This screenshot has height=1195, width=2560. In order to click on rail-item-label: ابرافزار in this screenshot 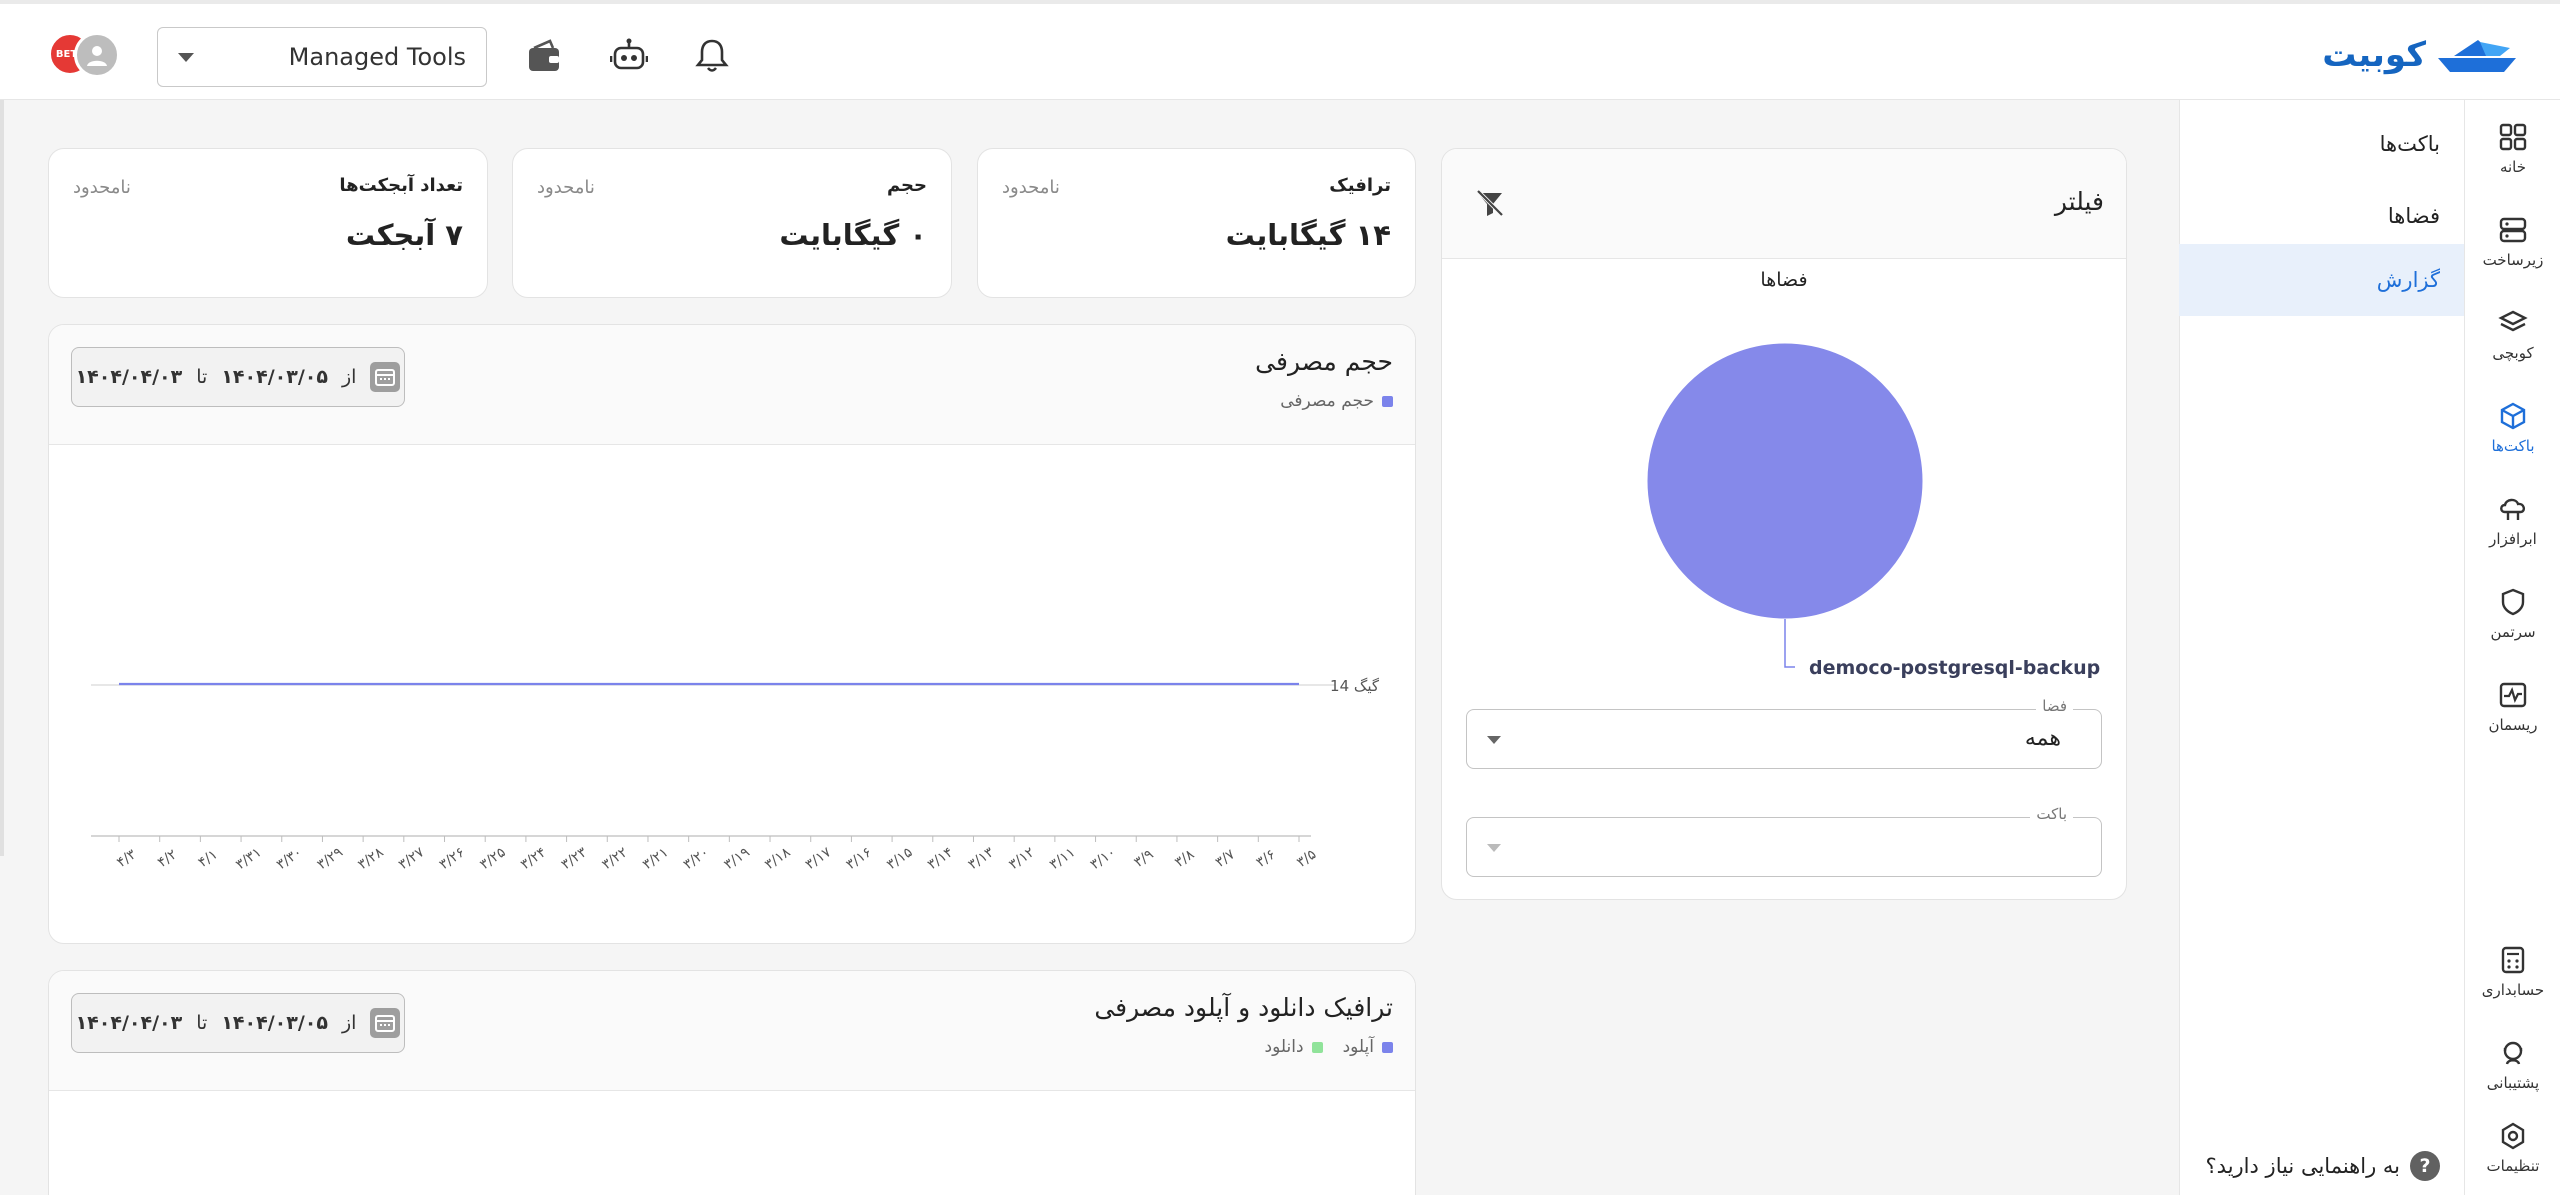, I will do `click(2513, 539)`.